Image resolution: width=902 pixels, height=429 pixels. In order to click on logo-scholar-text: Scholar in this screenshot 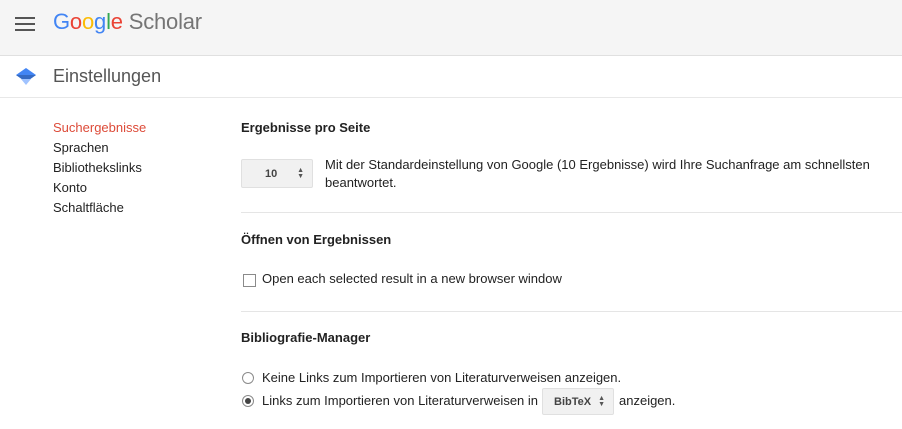, I will do `click(162, 21)`.